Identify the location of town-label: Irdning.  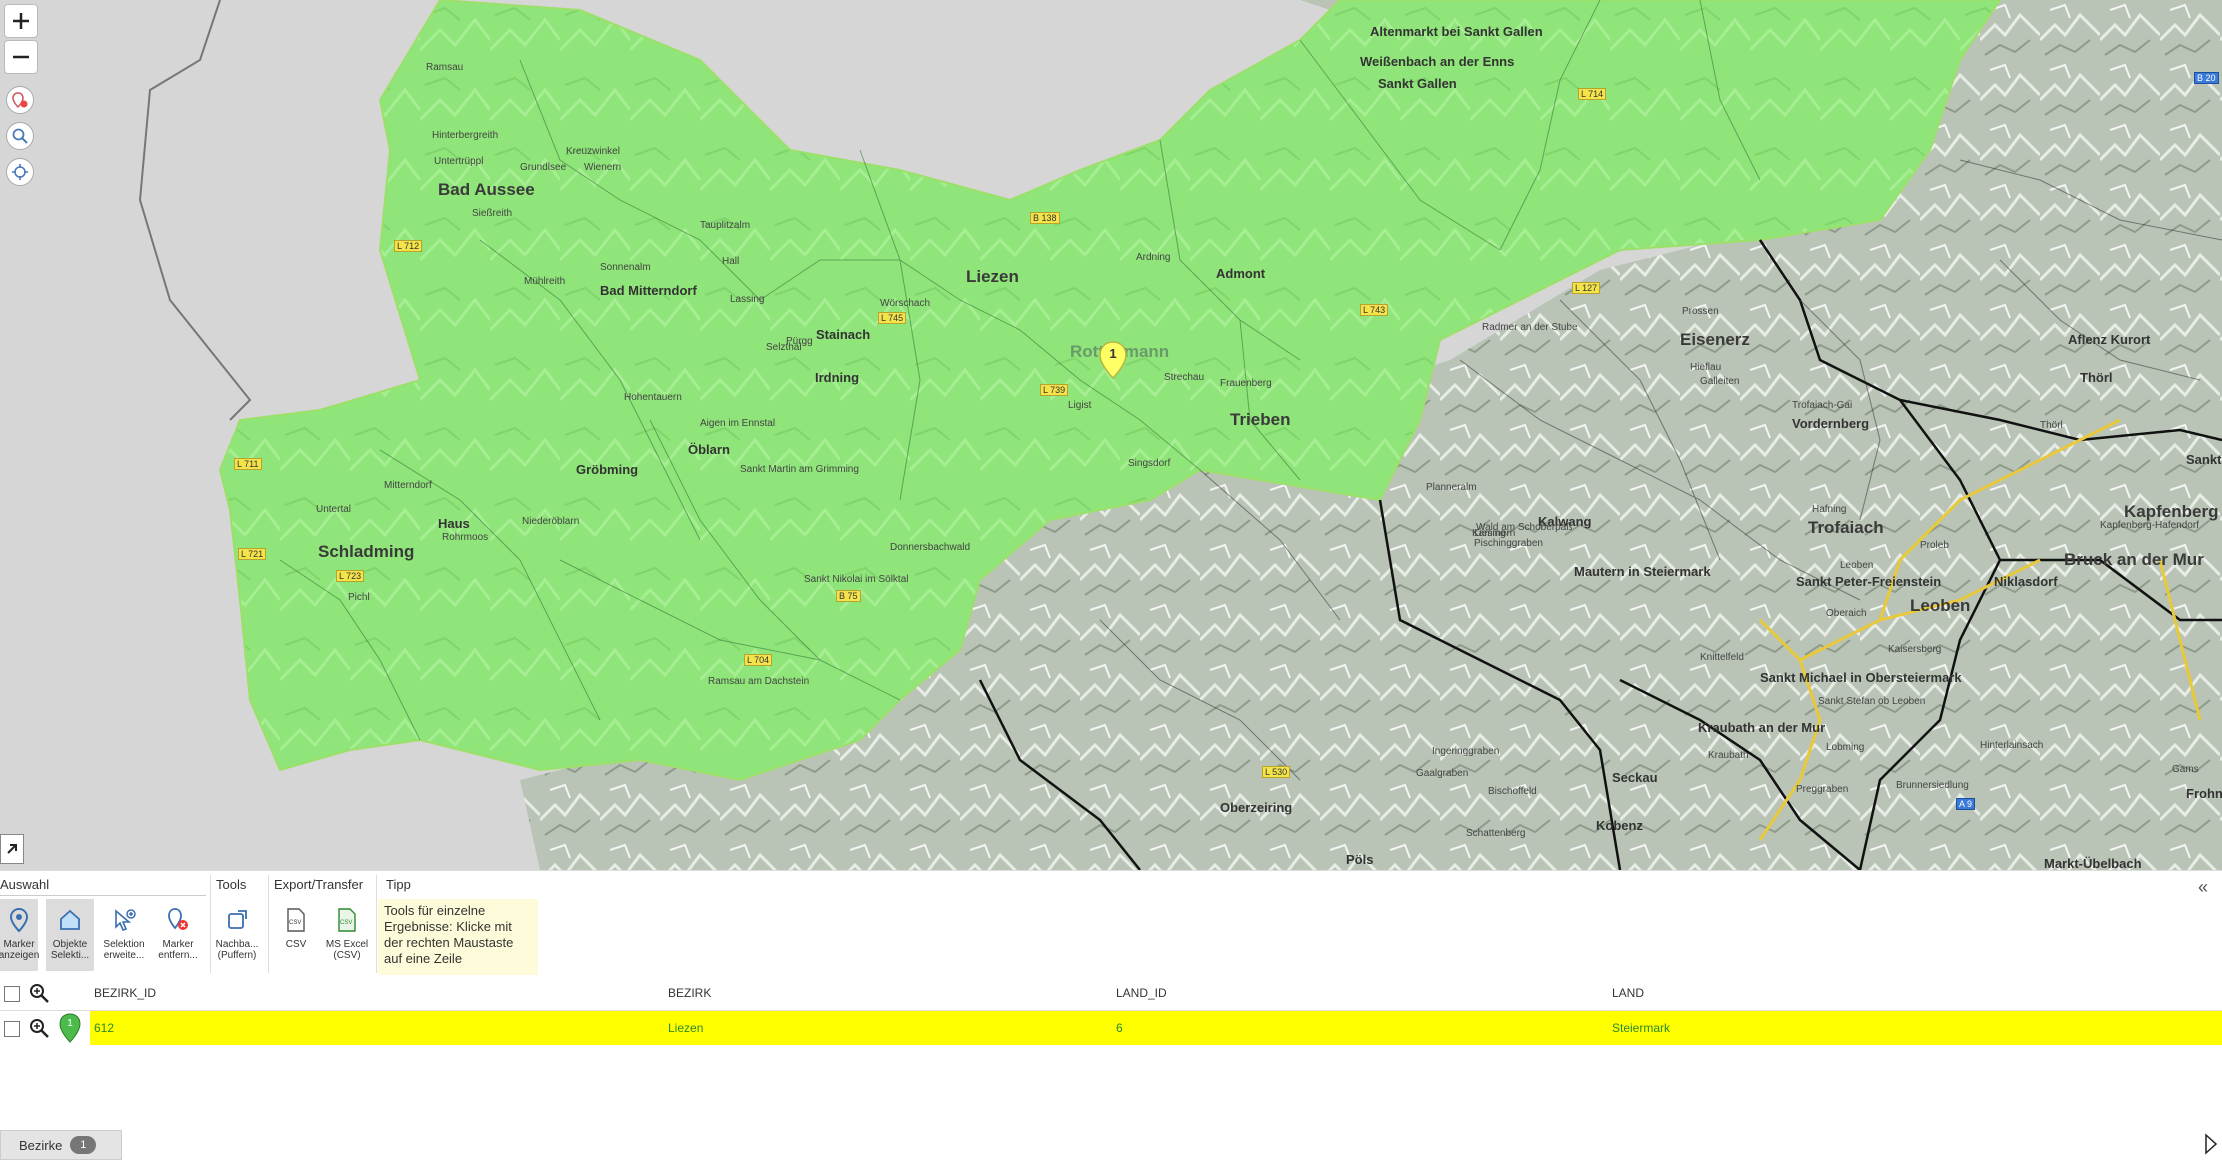
(837, 377).